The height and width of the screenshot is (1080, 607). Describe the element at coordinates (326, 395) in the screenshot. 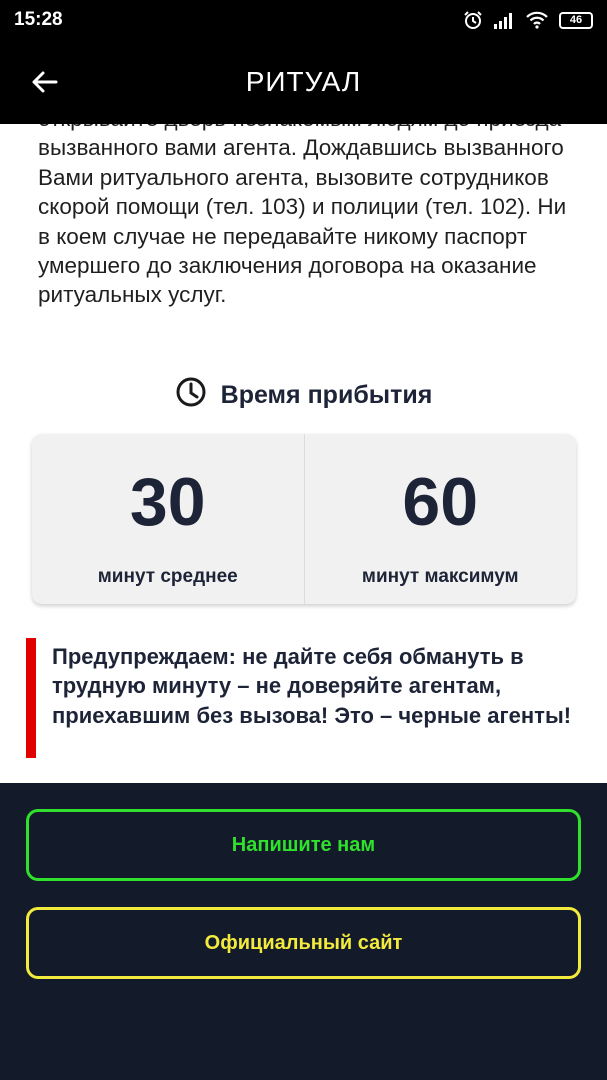

I see `arrival-heading-label: Время прибытия` at that location.